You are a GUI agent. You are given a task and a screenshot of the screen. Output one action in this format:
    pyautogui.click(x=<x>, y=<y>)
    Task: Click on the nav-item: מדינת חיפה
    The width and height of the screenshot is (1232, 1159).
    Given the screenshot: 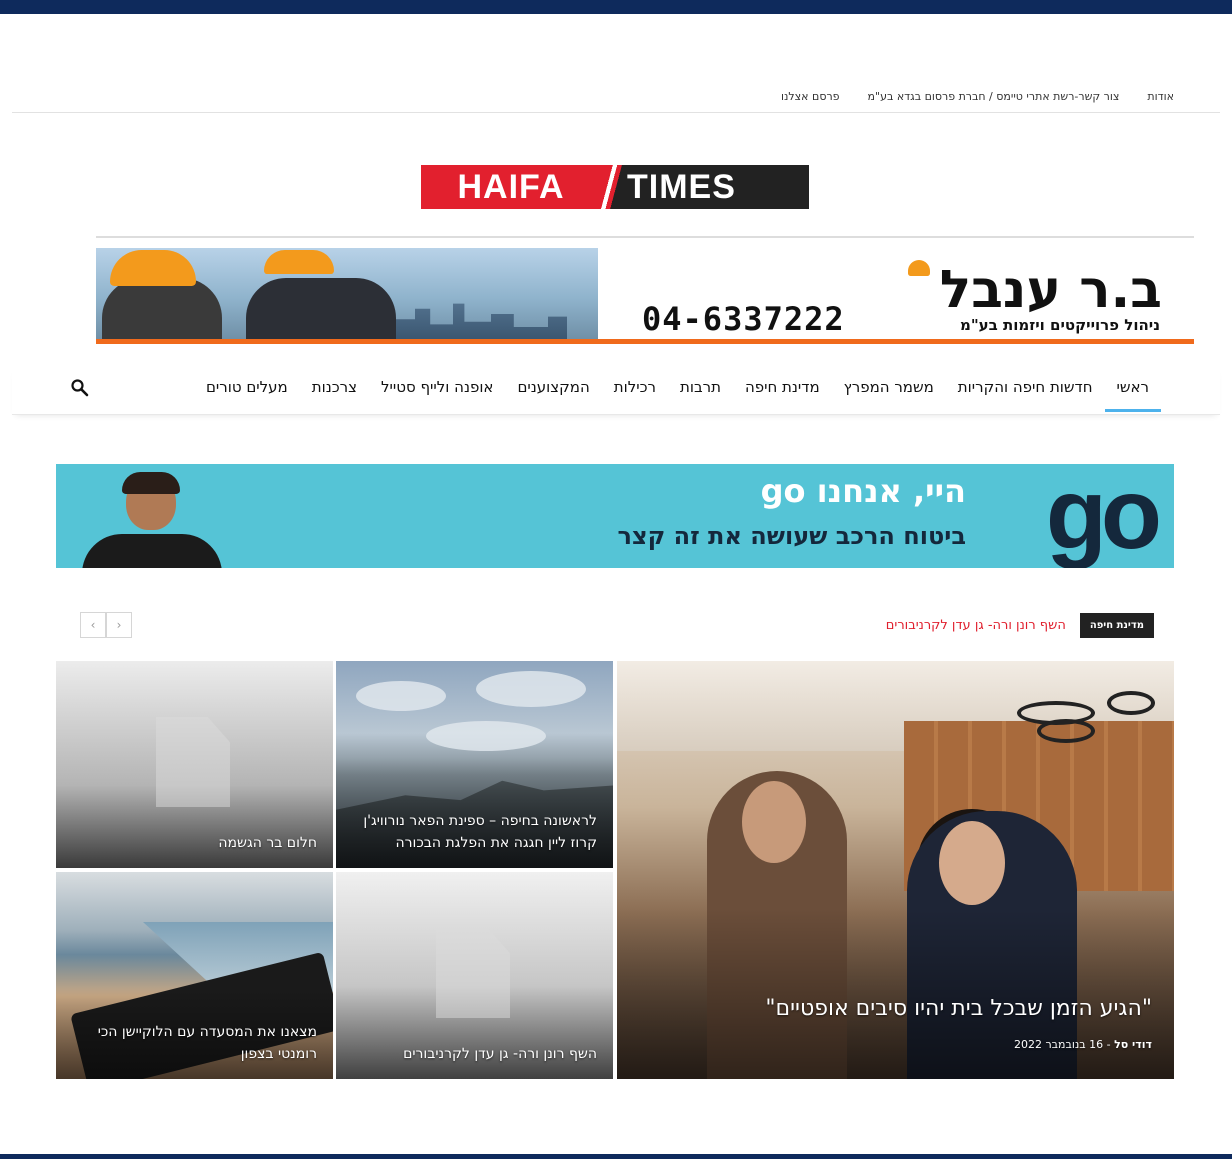 What is the action you would take?
    pyautogui.click(x=782, y=395)
    